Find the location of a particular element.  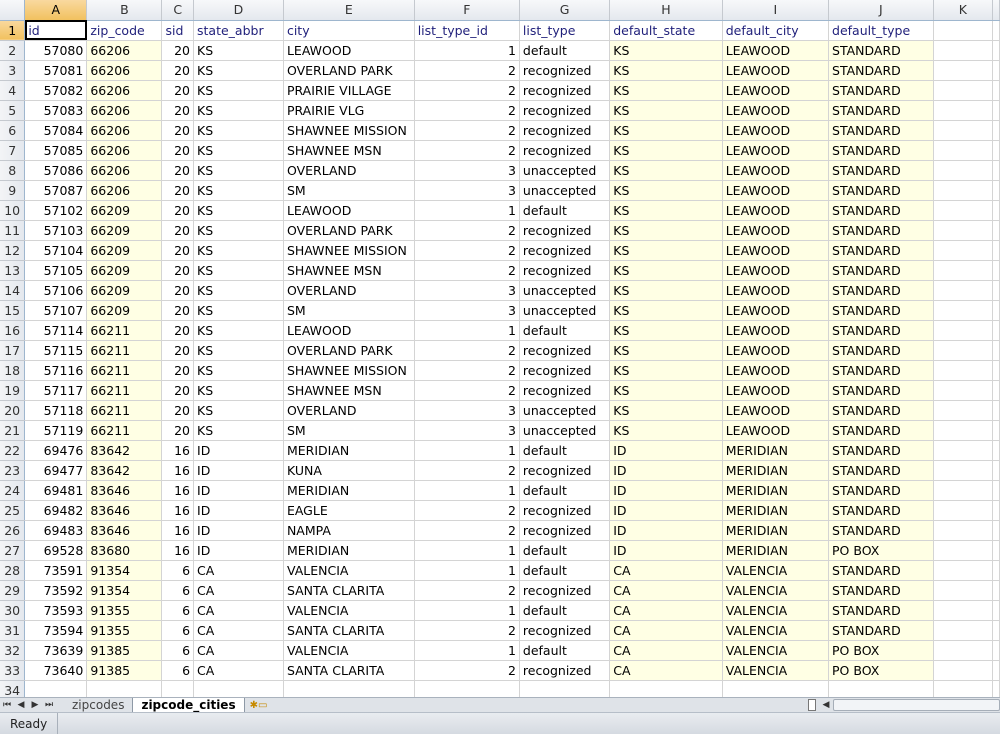

cell-e: MERIDIAN is located at coordinates (349, 490).